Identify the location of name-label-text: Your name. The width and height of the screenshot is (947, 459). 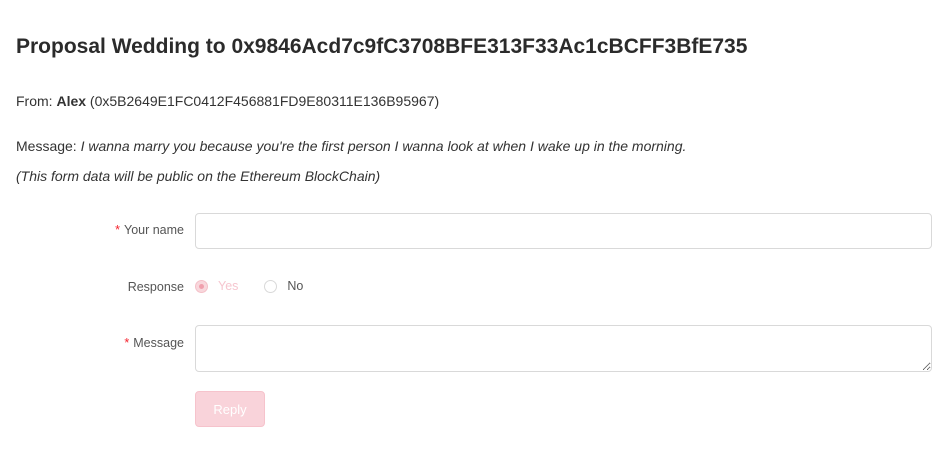
(154, 230).